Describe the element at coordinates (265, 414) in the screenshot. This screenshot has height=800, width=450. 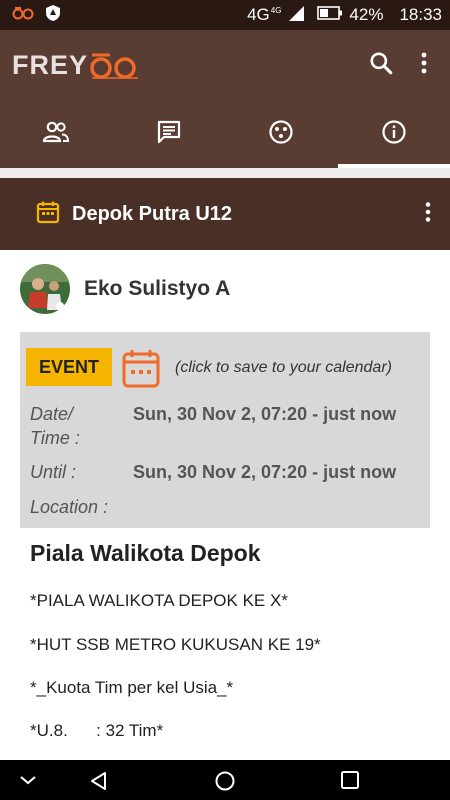
I see `date-time-value: Sun, 30 Nov 2, 07:20 - just now` at that location.